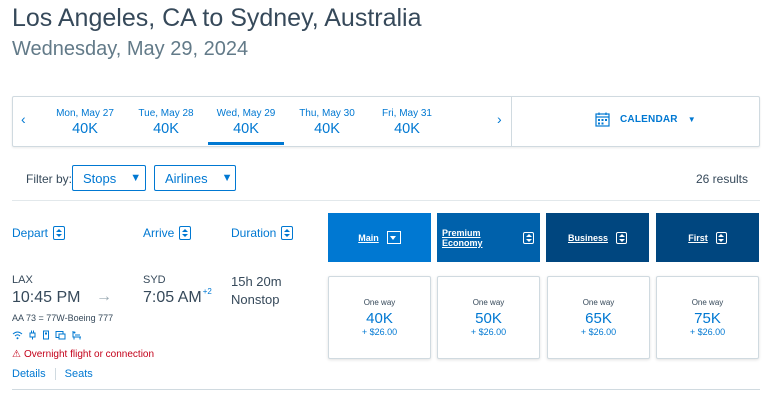 Image resolution: width=770 pixels, height=397 pixels. I want to click on prev-dates-arrow-icon: ‹, so click(23, 119).